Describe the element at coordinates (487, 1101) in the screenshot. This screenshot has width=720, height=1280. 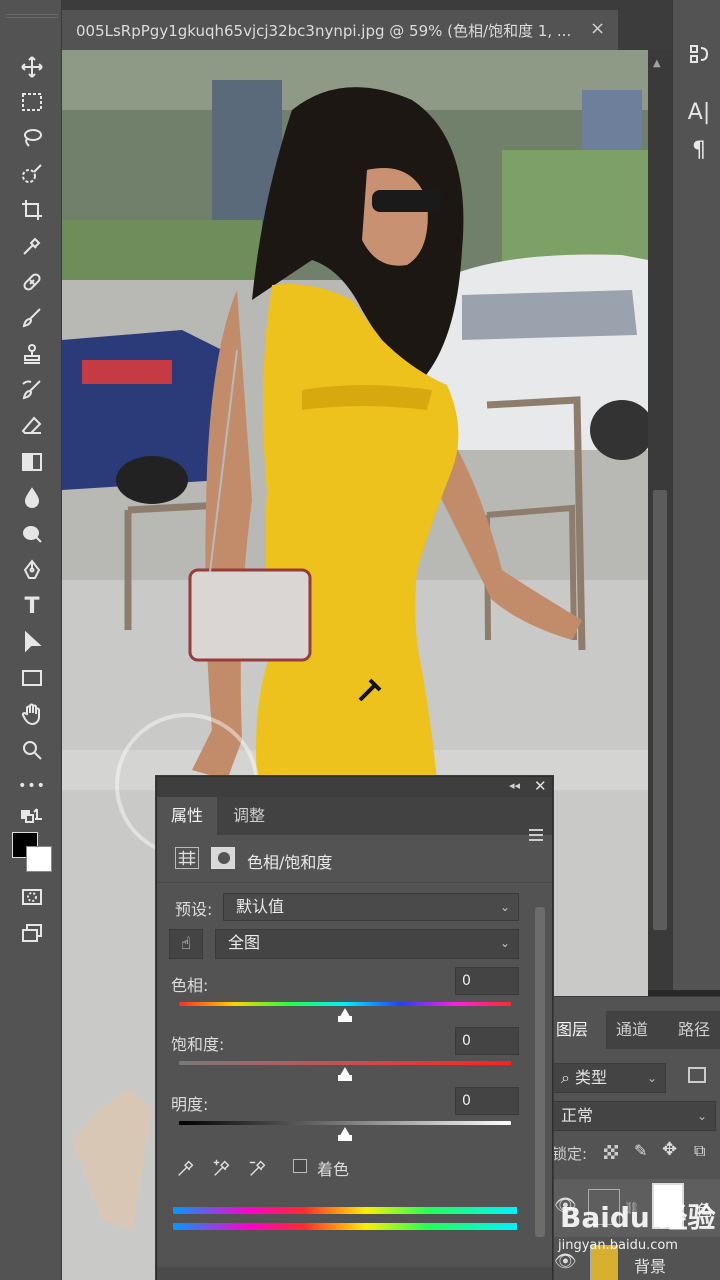
I see `lightness-input: 0` at that location.